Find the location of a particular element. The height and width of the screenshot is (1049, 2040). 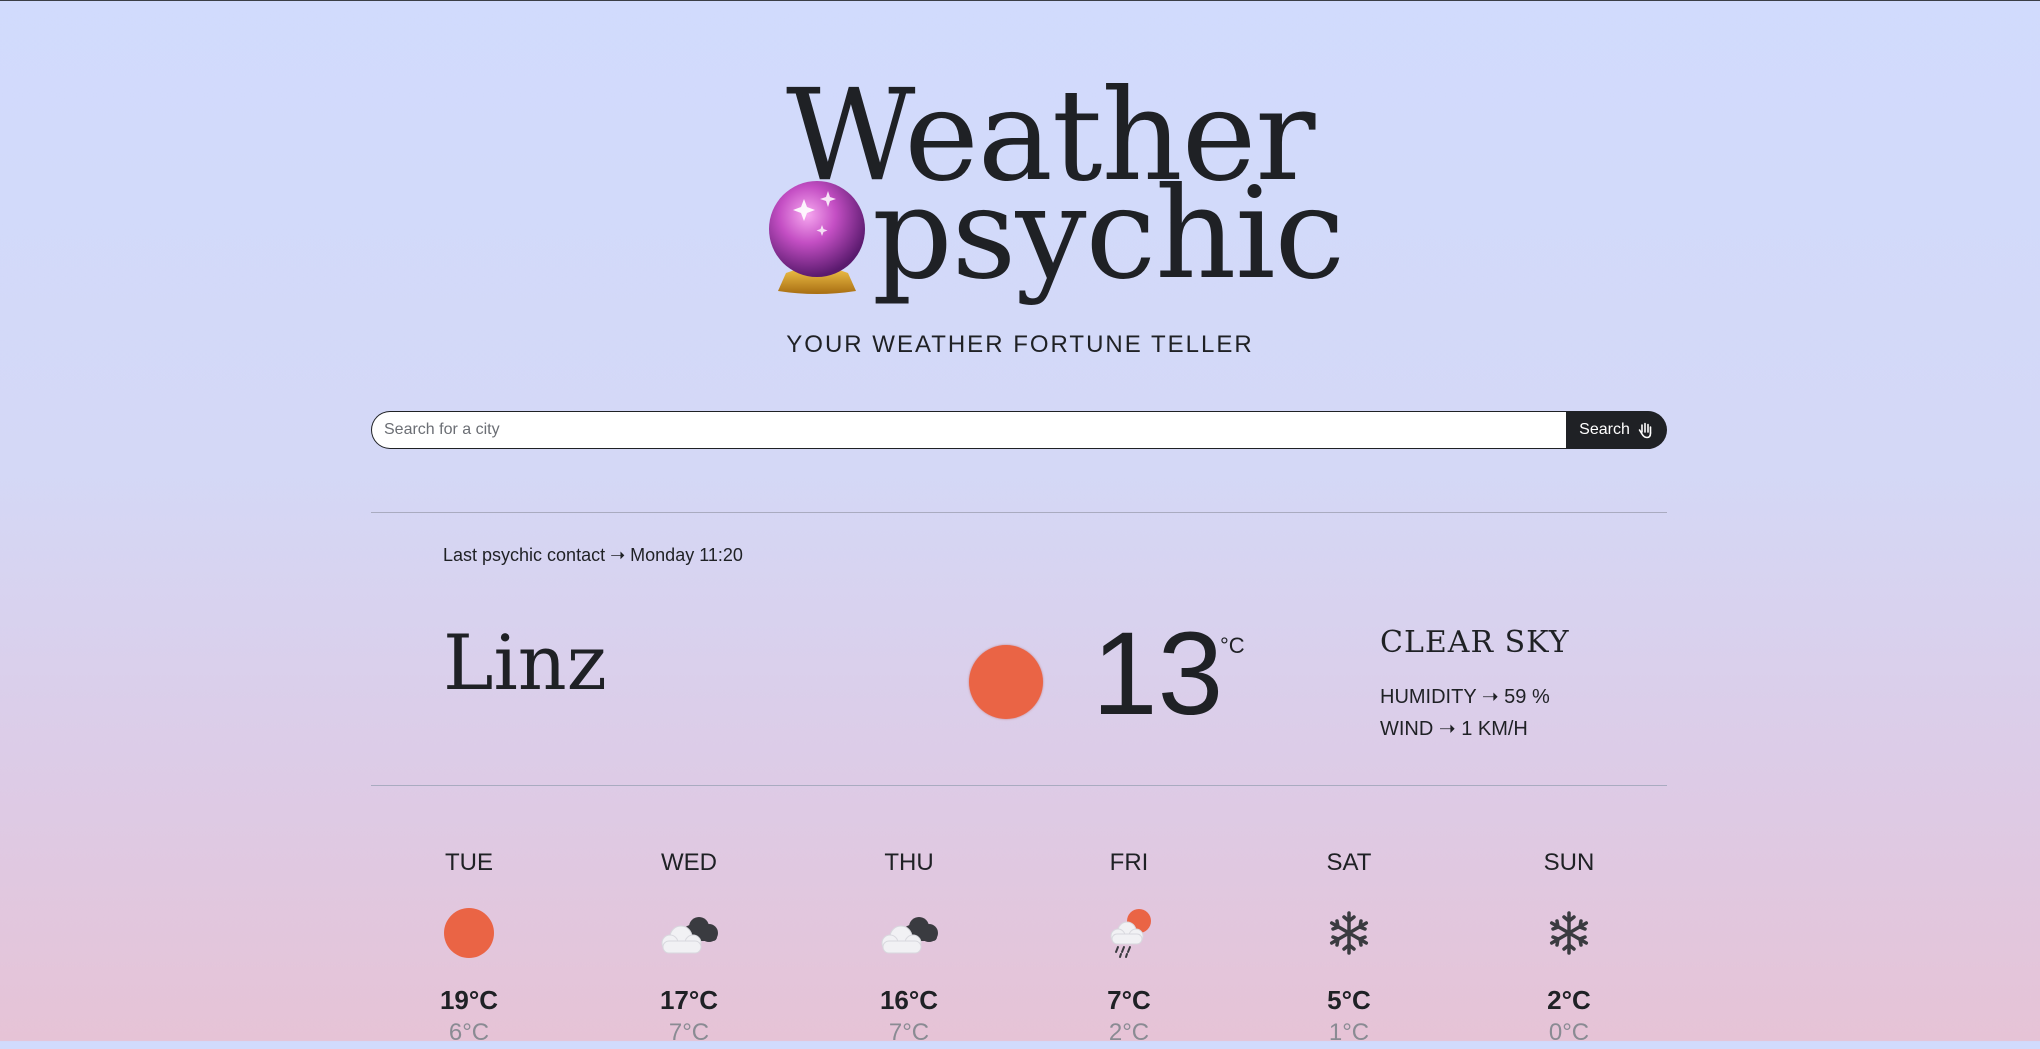

forecast-high: 7°C is located at coordinates (1129, 1000).